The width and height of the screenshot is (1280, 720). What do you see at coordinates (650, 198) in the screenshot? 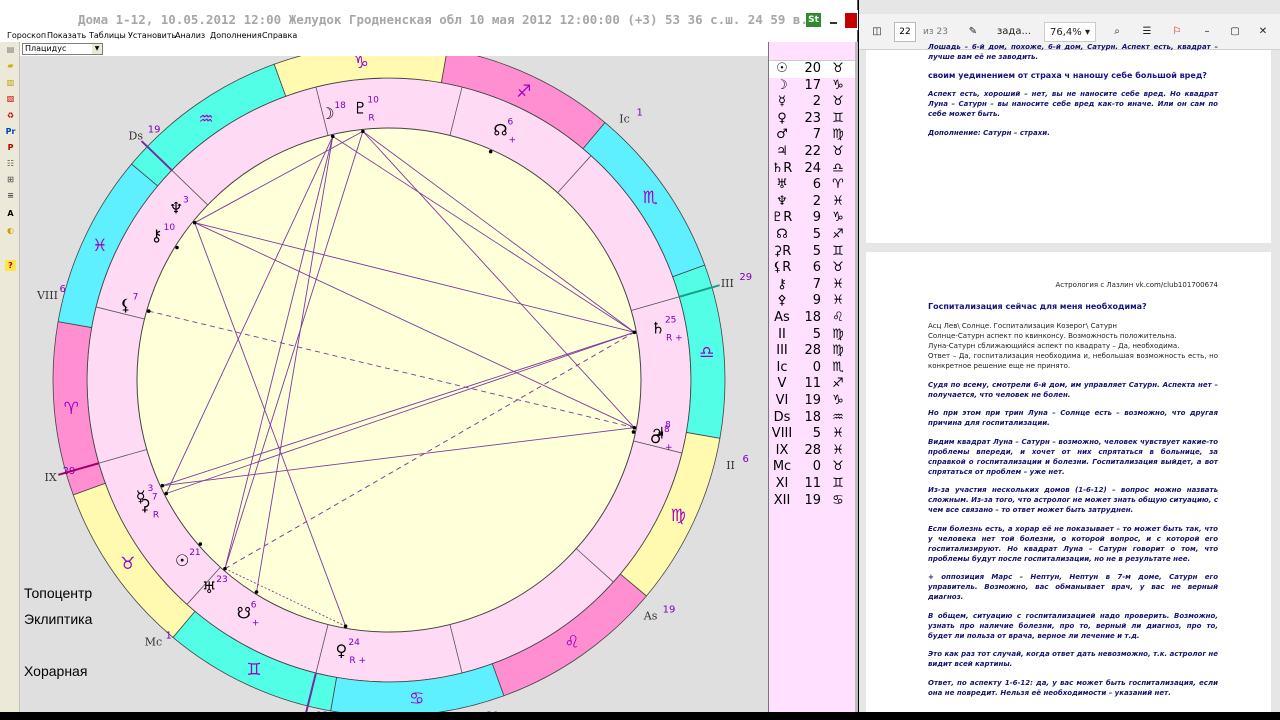
I see `zodiac-sign-icon: ♏` at bounding box center [650, 198].